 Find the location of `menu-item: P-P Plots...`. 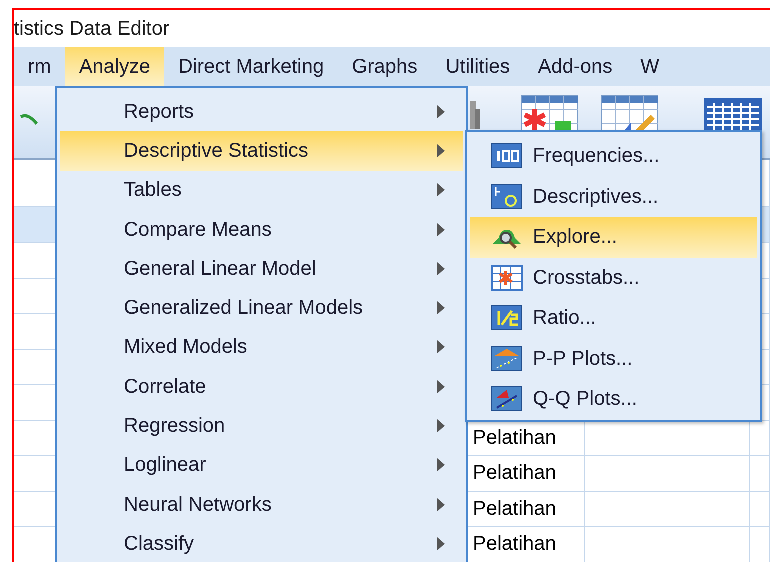

menu-item: P-P Plots... is located at coordinates (613, 358).